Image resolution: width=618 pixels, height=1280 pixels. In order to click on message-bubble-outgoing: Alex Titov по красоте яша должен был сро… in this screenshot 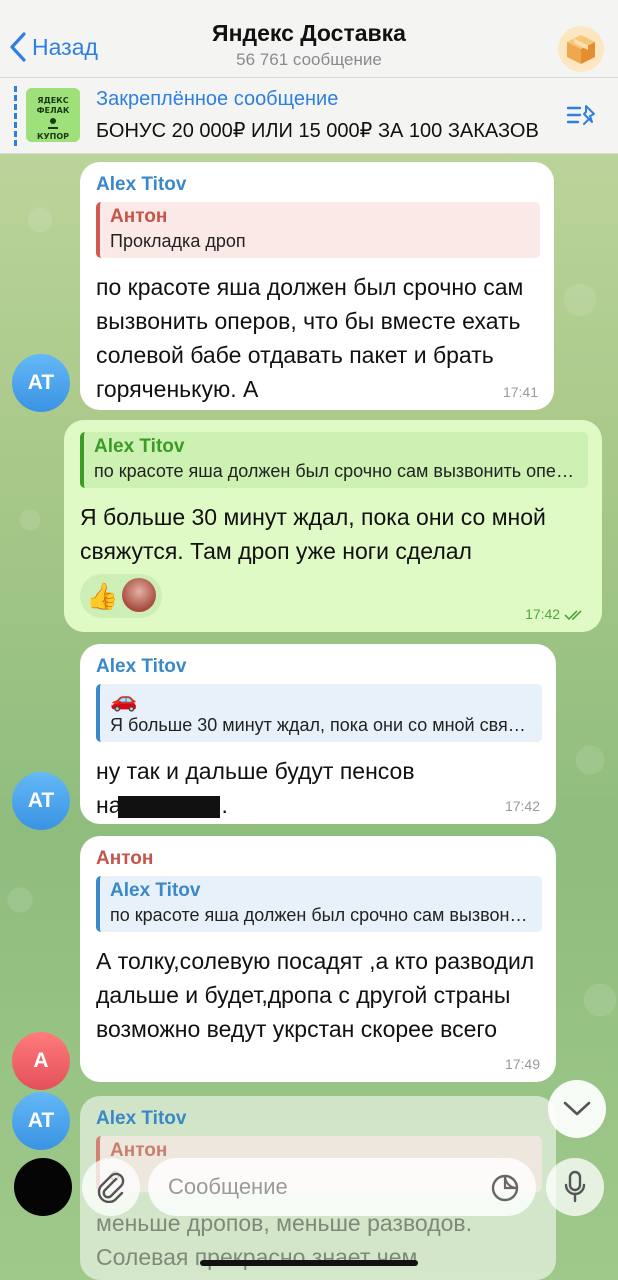, I will do `click(333, 526)`.